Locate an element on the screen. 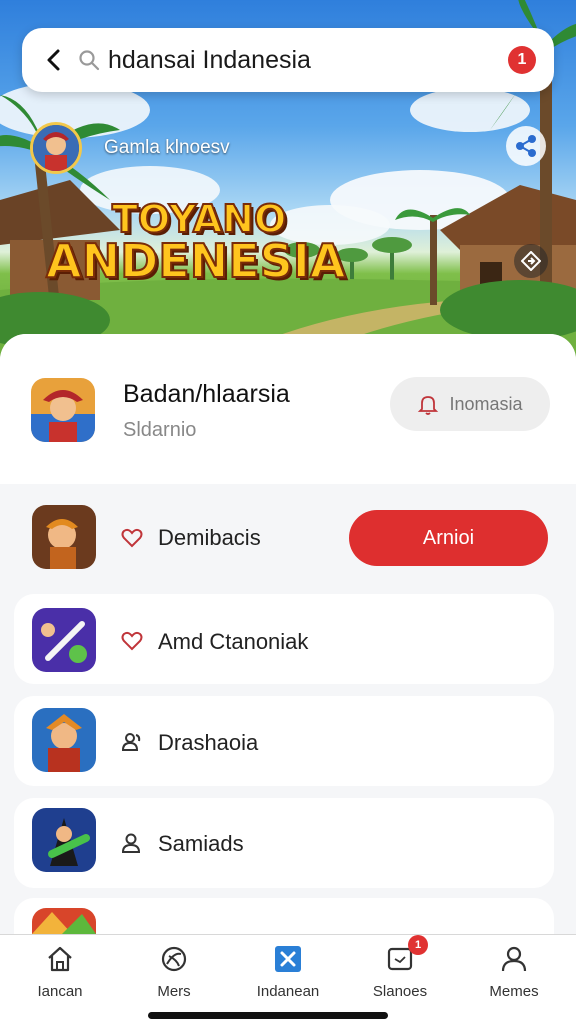 The height and width of the screenshot is (1024, 576). game-logo: TOYANO ANDENESIA is located at coordinates (195, 242).